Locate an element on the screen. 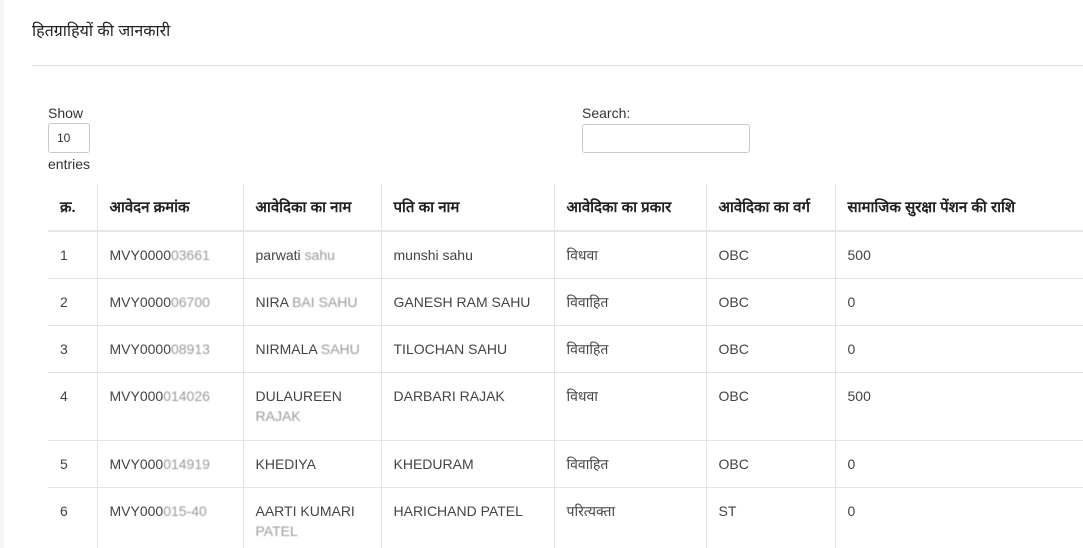  cell-application-no: MVY000008913 is located at coordinates (170, 349).